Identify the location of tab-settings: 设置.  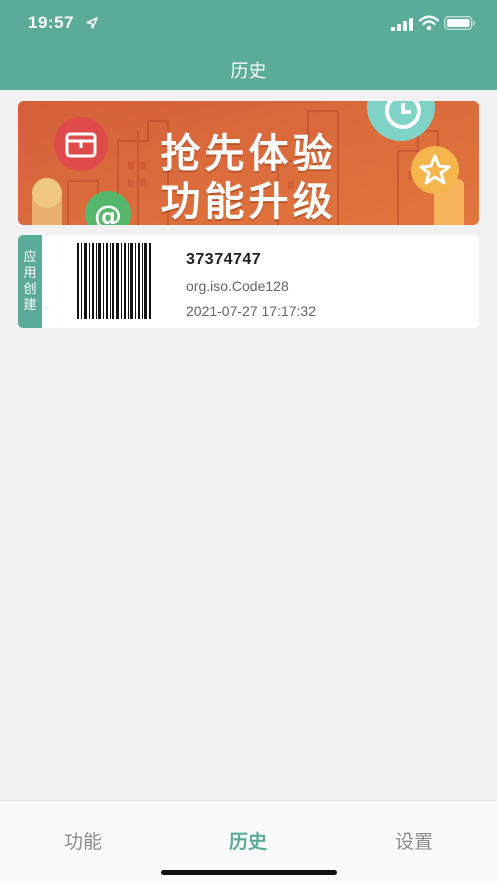
(414, 840).